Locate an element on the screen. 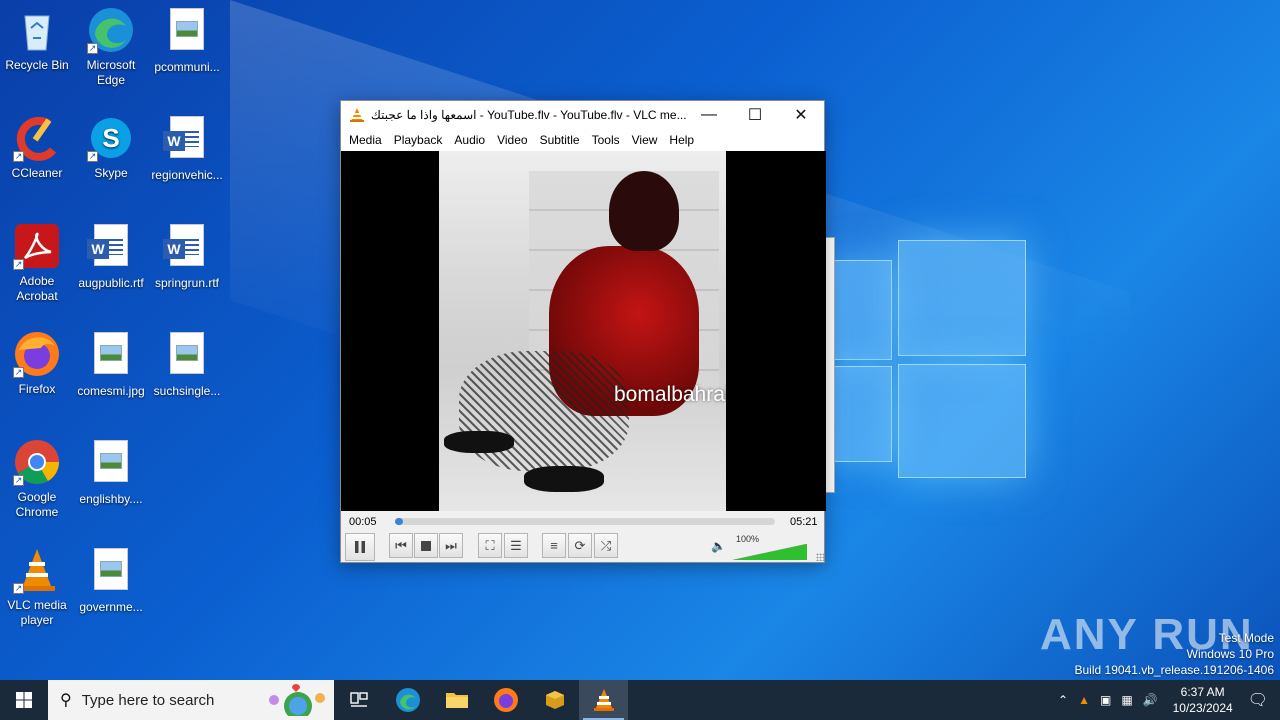 This screenshot has height=720, width=1280. desktop-icon-label: Microsoft Edge is located at coordinates (111, 72).